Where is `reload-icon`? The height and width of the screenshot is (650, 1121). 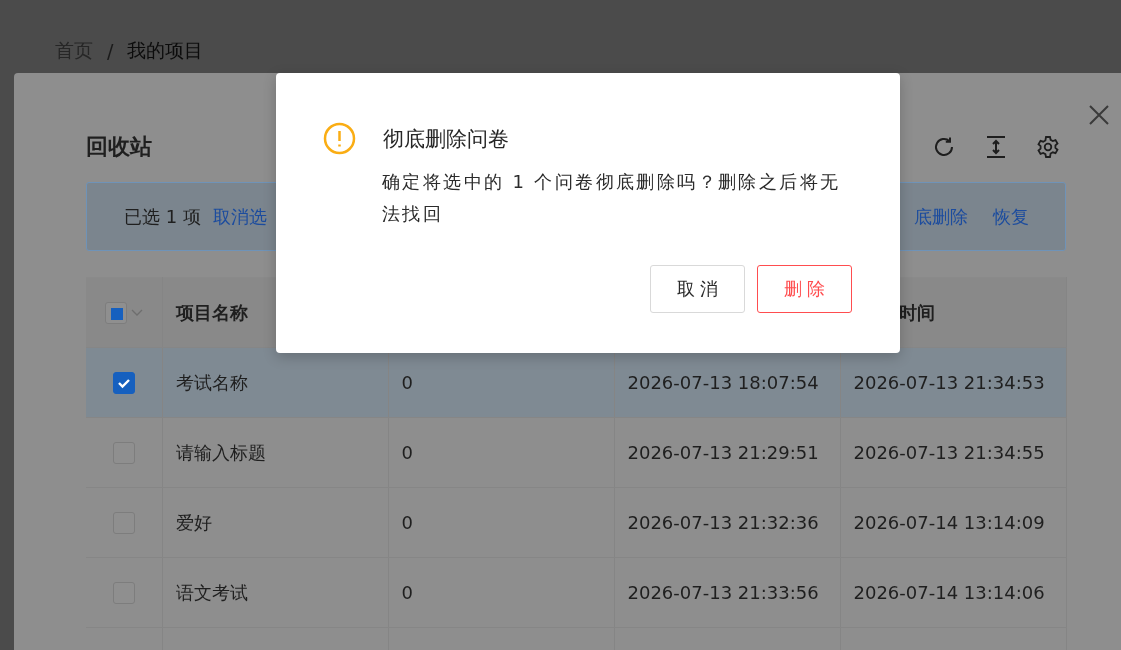
reload-icon is located at coordinates (944, 147).